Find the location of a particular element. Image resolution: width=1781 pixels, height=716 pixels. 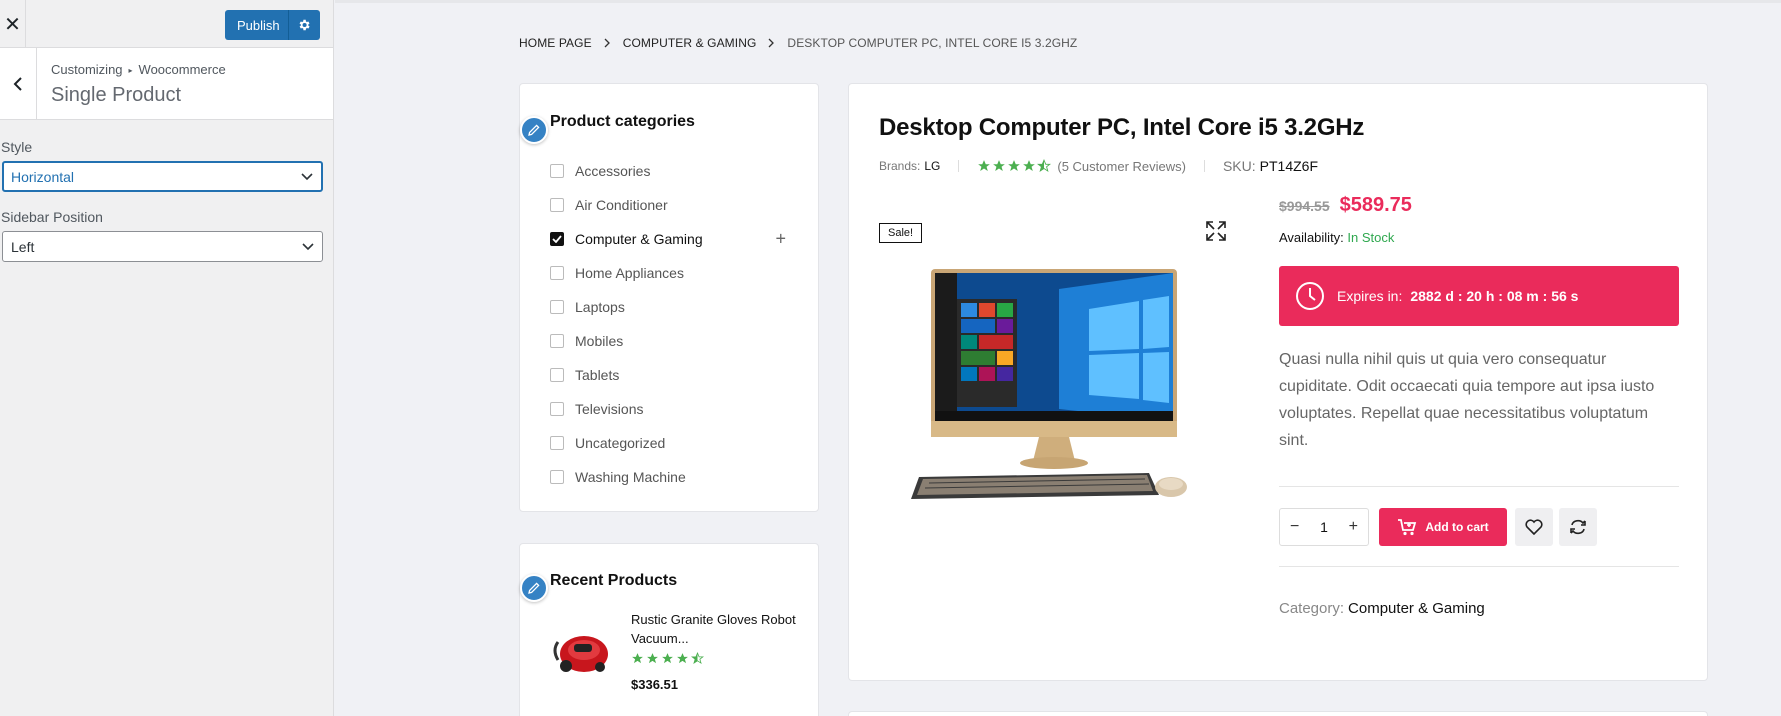

product-rating is located at coordinates (1014, 166).